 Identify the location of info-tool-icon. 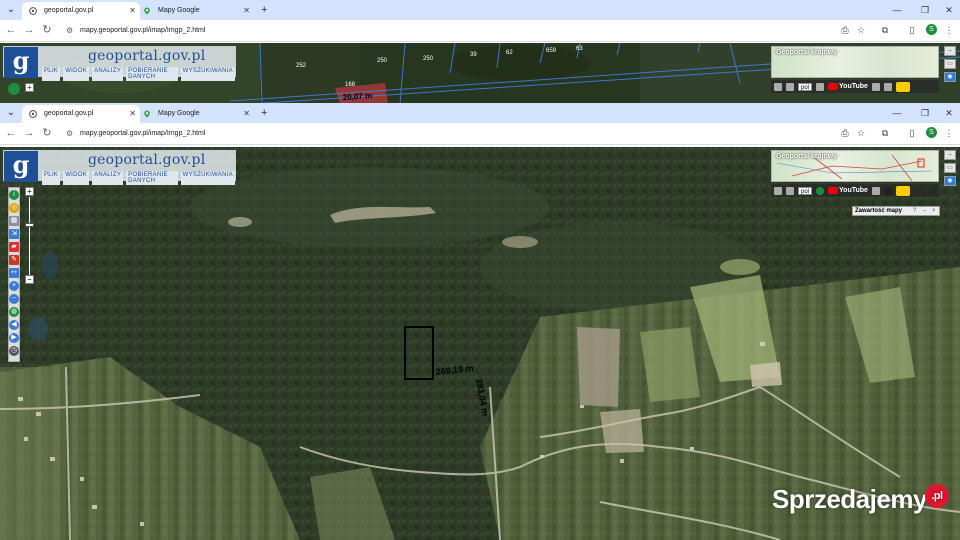
(14, 89).